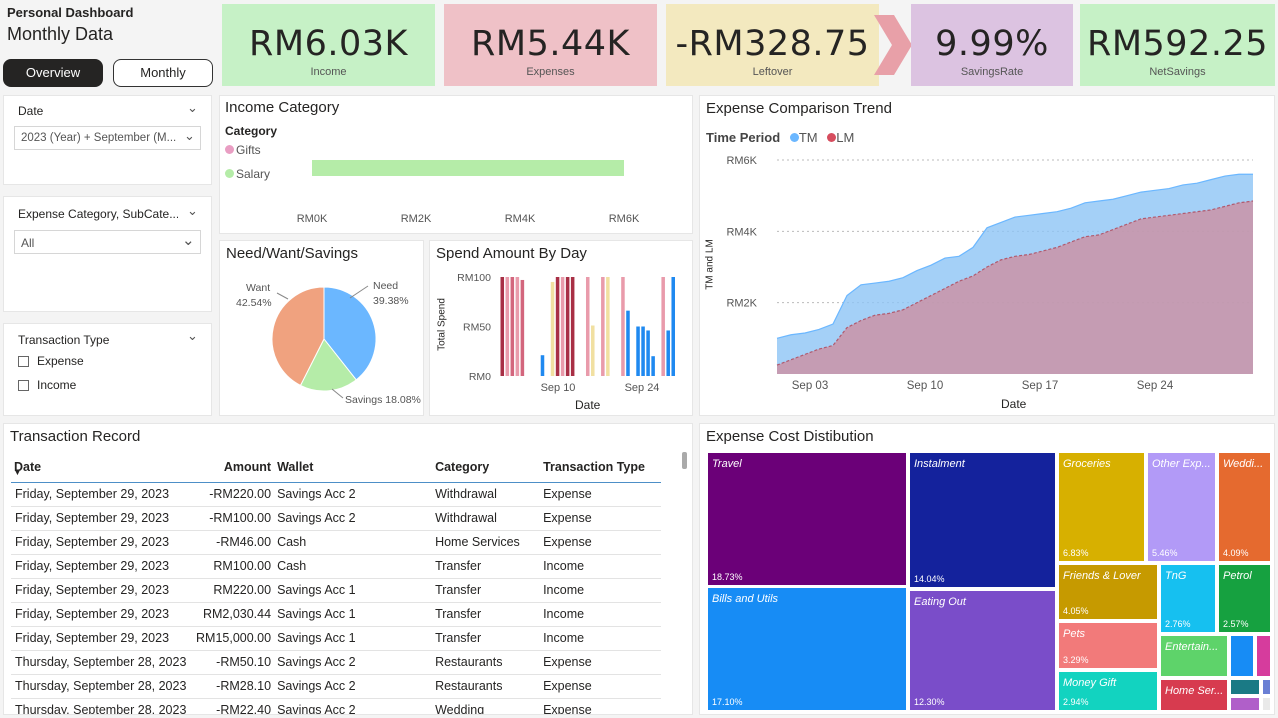 The image size is (1278, 718). Describe the element at coordinates (295, 466) in the screenshot. I see `col-wallet-label: Wallet` at that location.